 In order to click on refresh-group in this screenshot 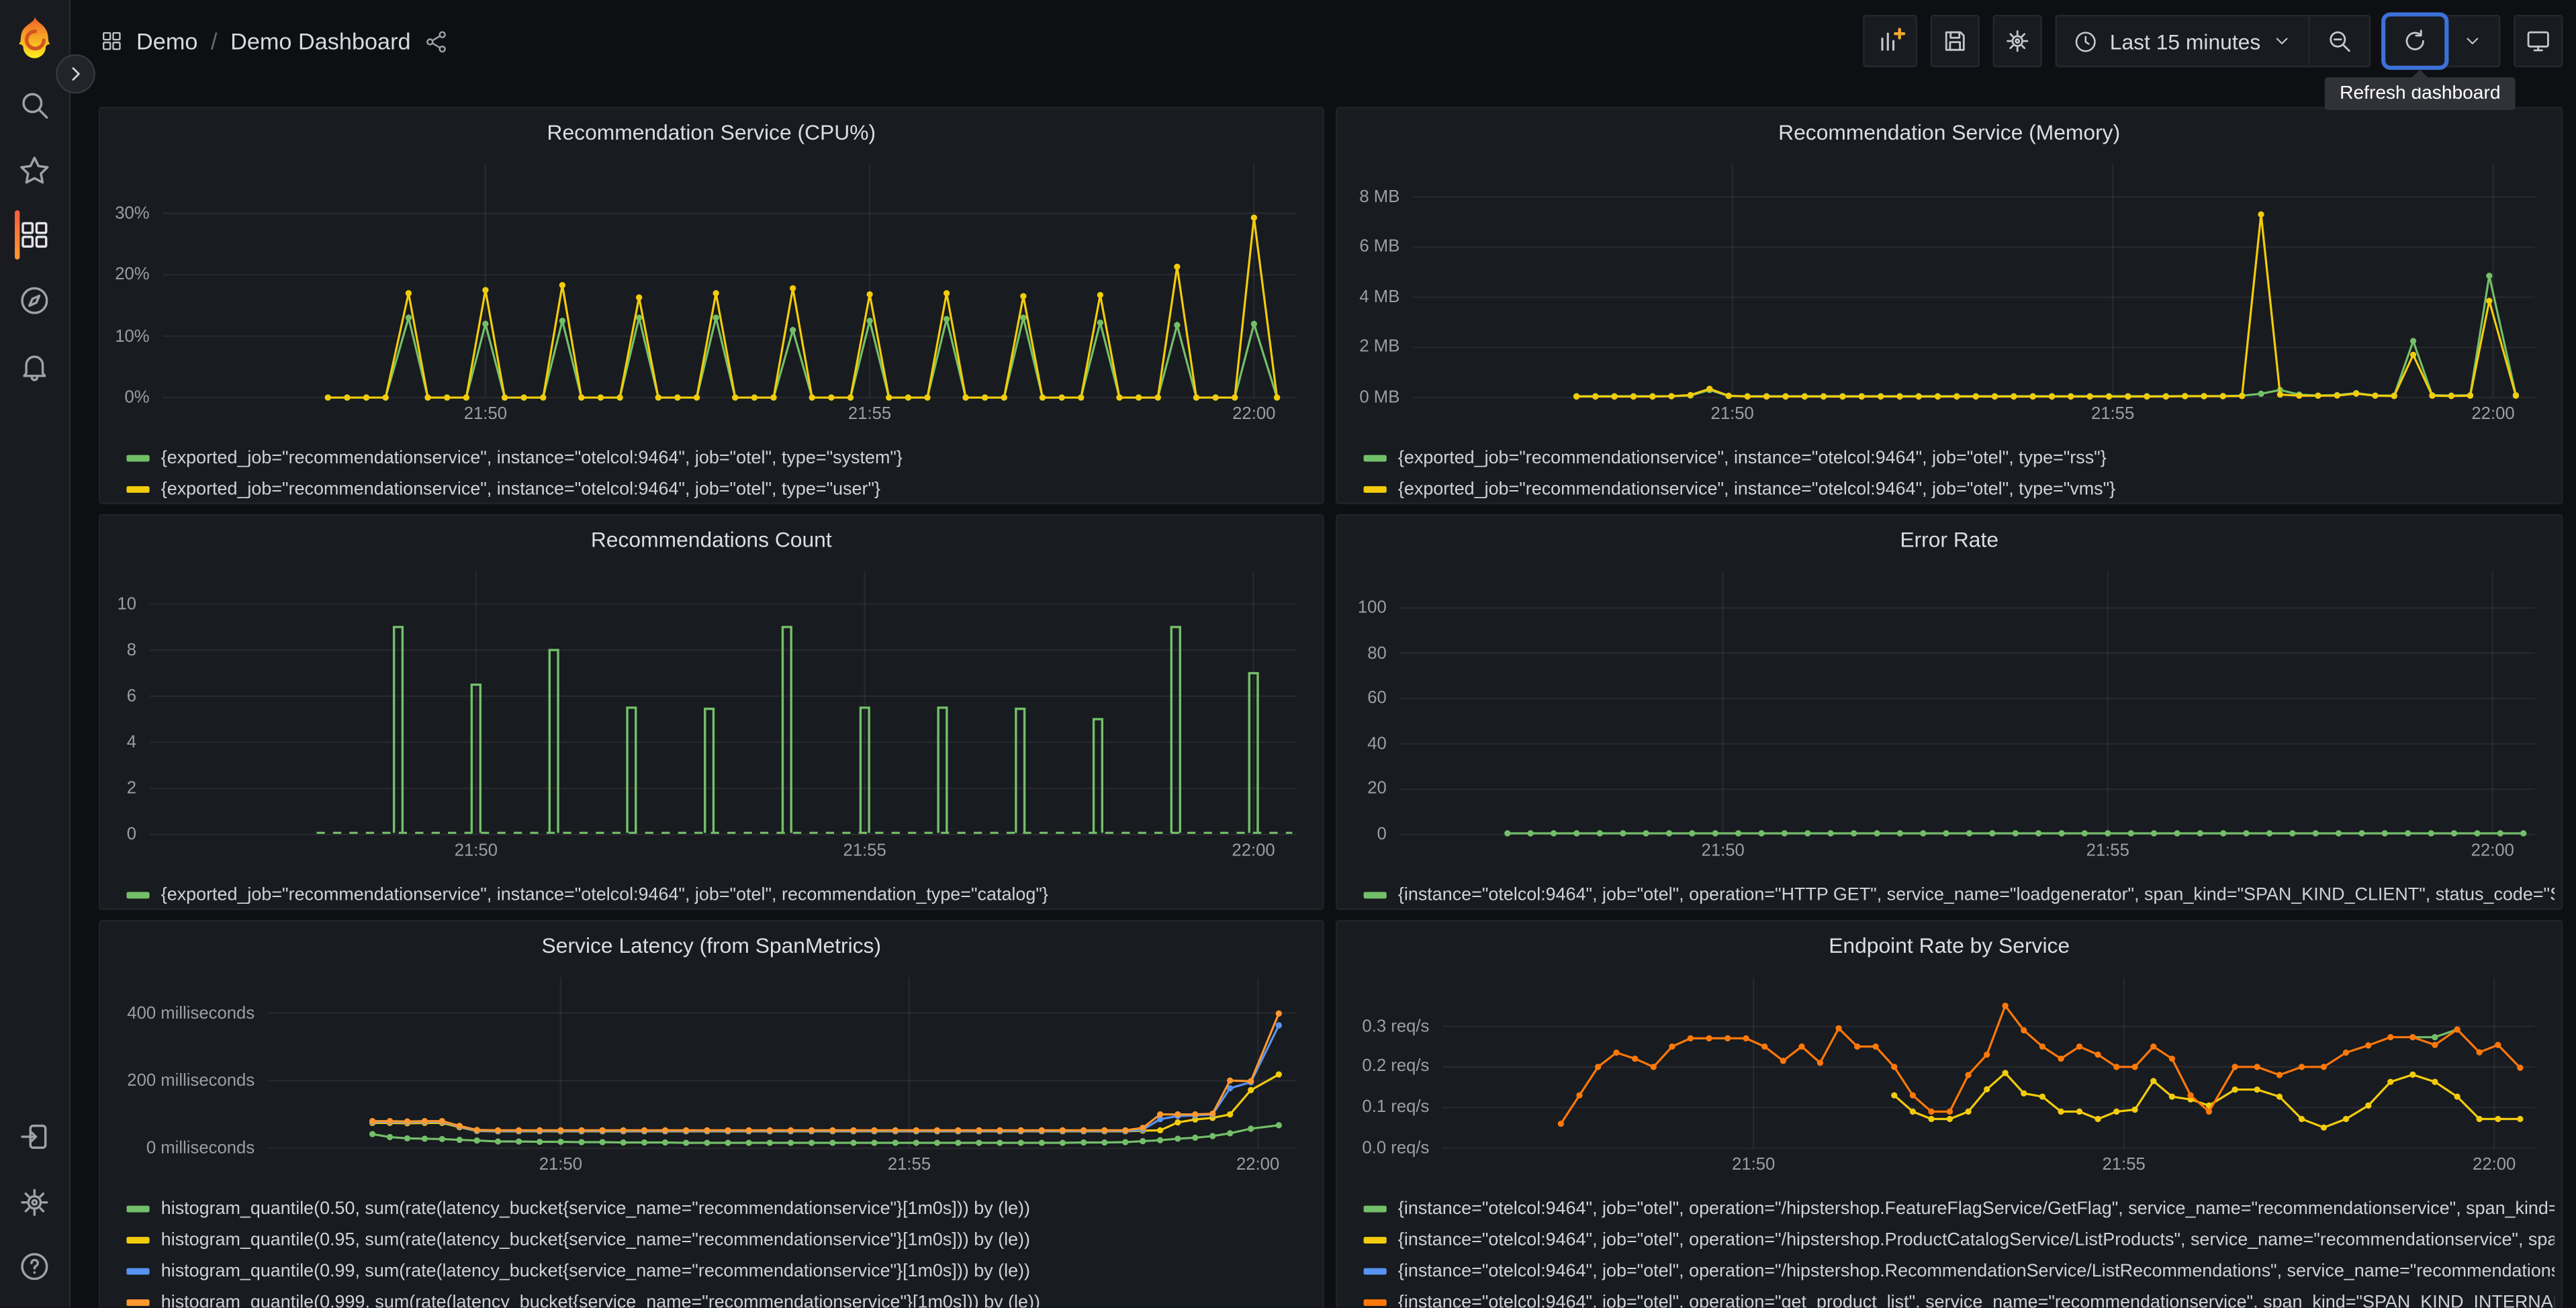, I will do `click(2442, 42)`.